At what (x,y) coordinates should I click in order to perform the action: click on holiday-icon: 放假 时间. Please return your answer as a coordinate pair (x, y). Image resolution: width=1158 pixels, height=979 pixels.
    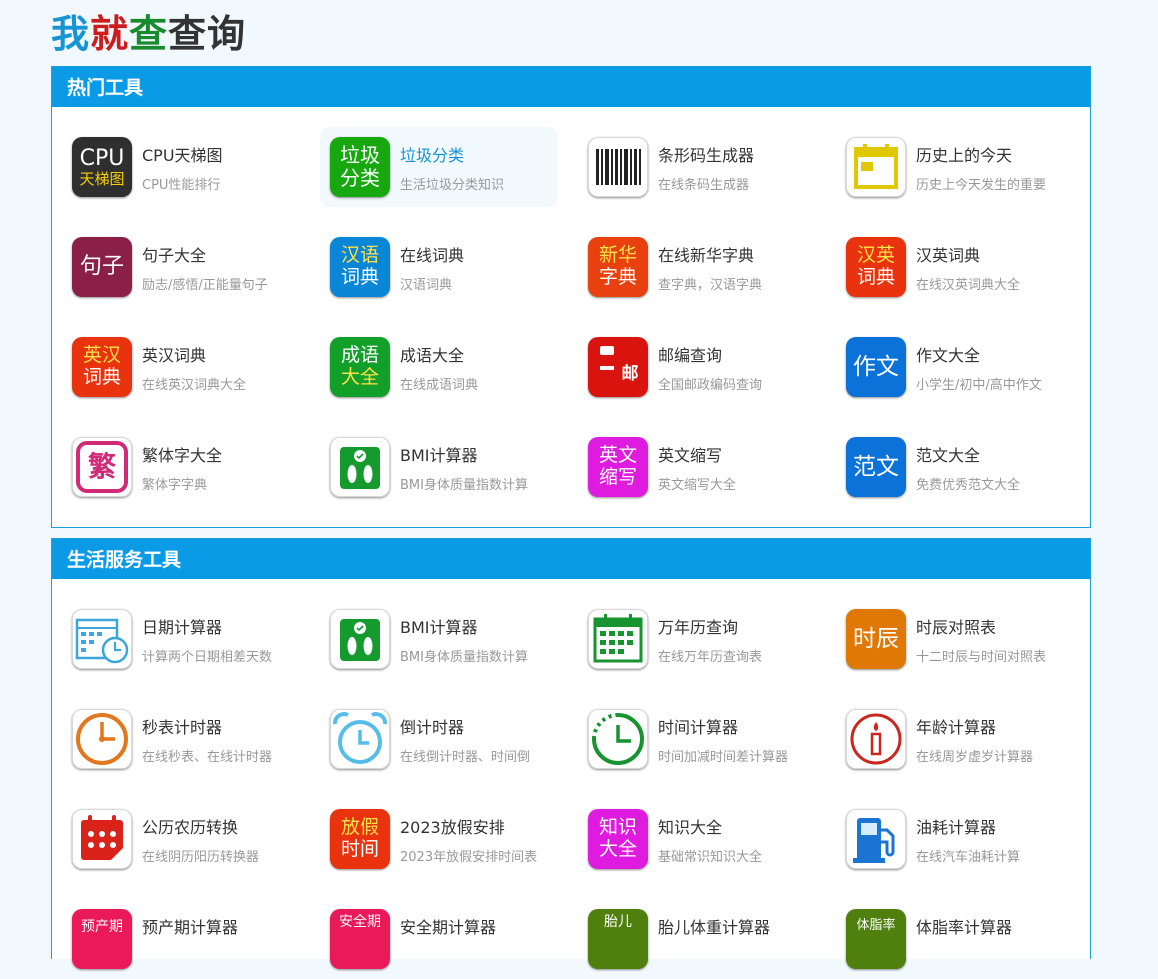
    Looking at the image, I should click on (360, 839).